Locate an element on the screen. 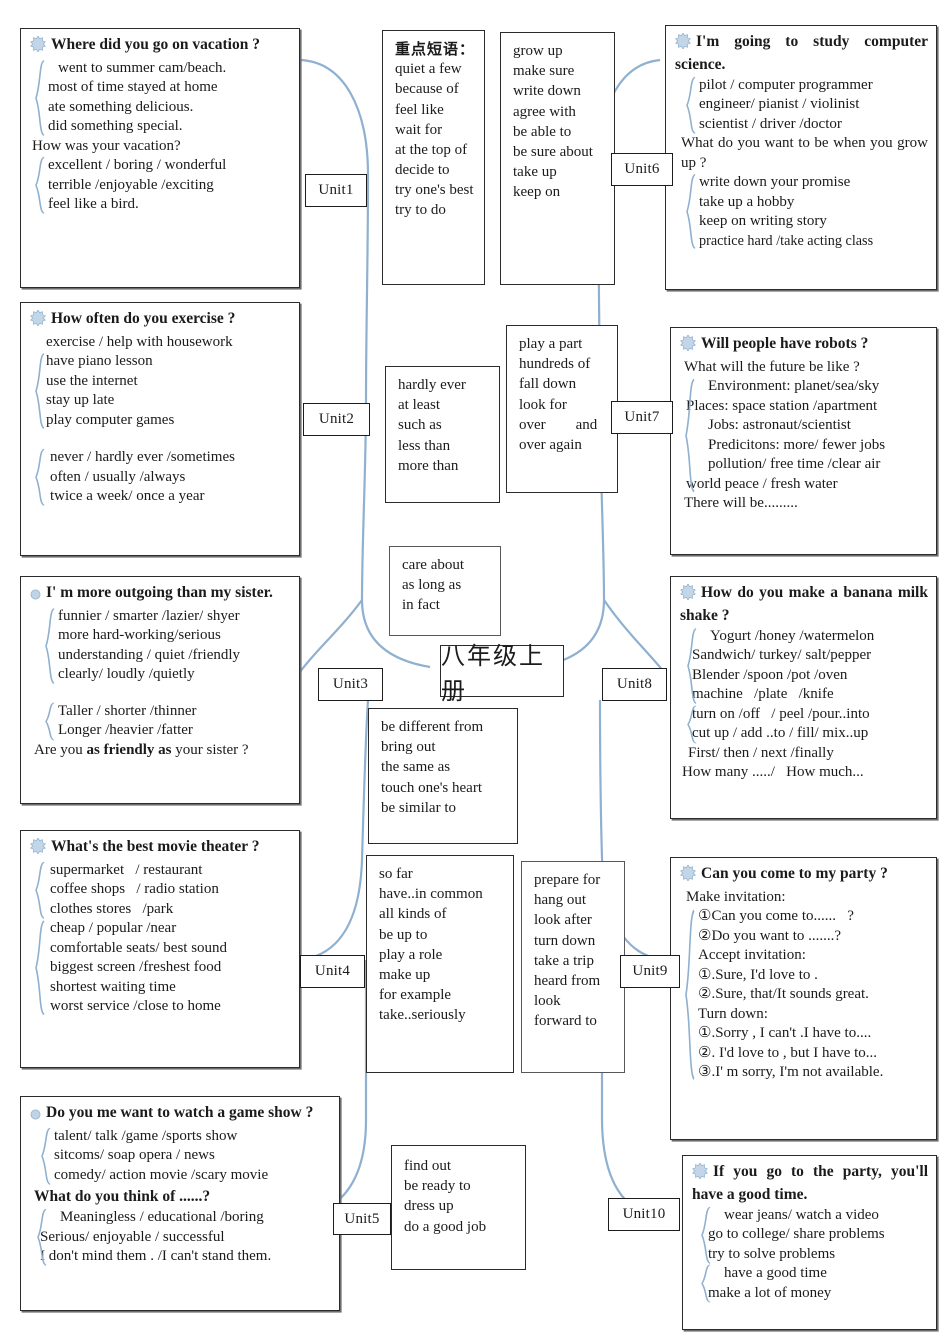  list-item: make a lot of money is located at coordinates (770, 1292).